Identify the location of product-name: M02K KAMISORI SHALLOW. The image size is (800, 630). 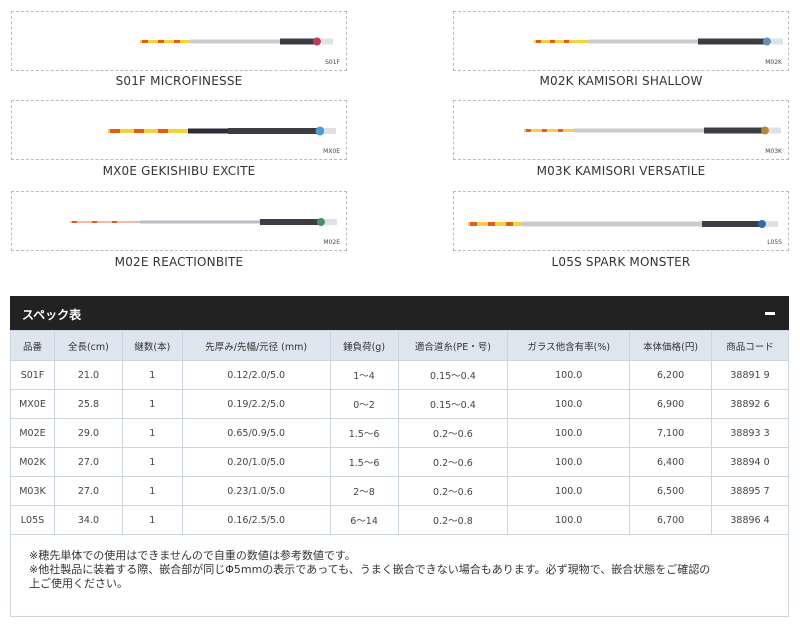
(621, 81).